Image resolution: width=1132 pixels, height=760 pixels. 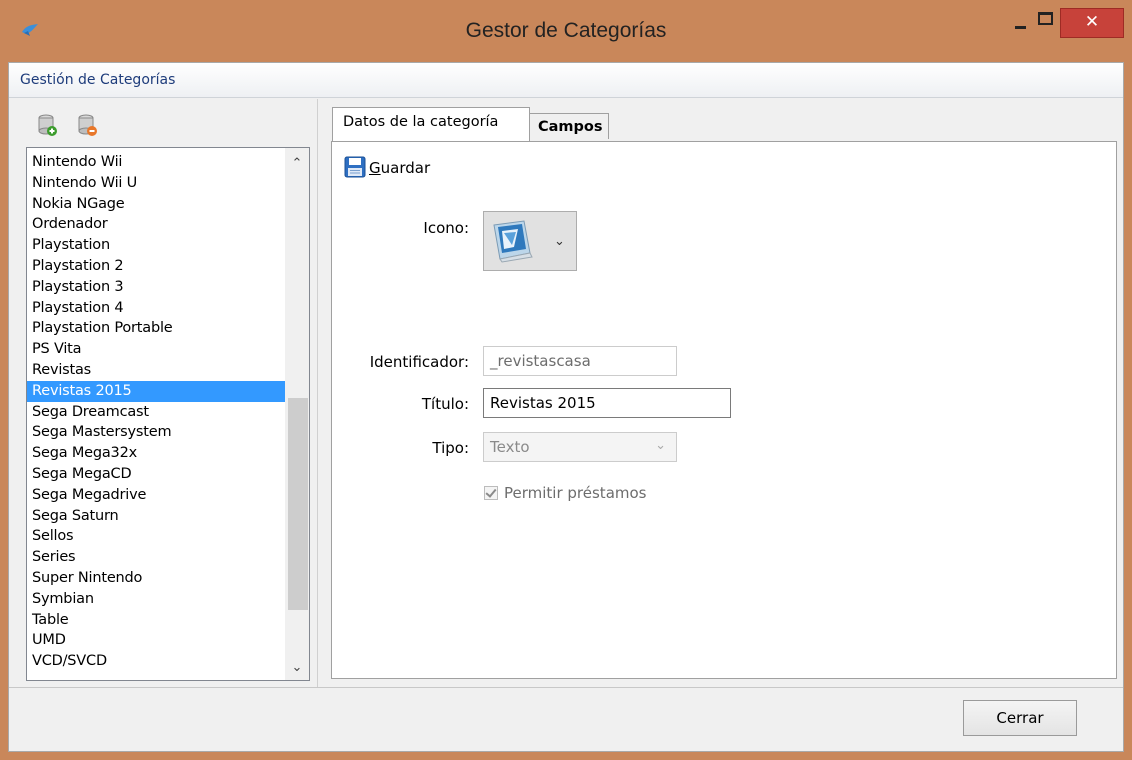 I want to click on save-mnemonic: G, so click(x=375, y=168).